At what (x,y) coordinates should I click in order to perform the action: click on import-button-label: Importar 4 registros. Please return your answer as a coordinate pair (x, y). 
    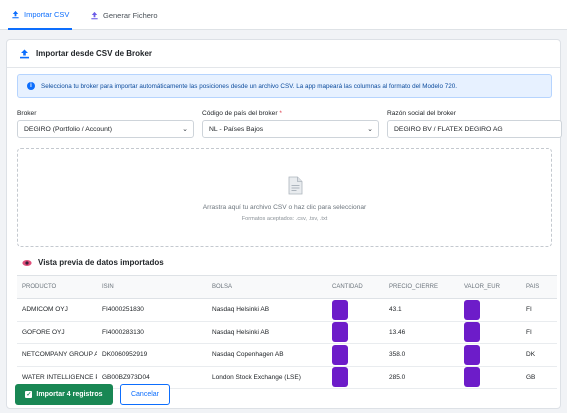
    Looking at the image, I should click on (69, 394).